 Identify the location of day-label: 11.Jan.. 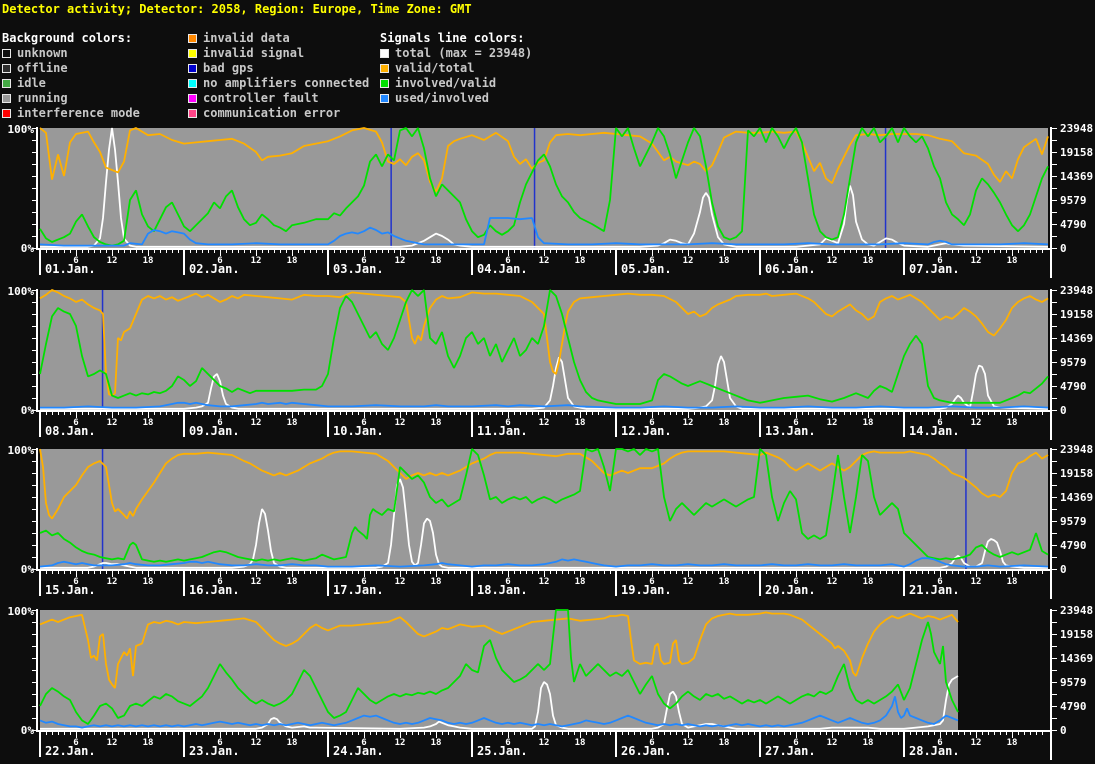
(502, 431).